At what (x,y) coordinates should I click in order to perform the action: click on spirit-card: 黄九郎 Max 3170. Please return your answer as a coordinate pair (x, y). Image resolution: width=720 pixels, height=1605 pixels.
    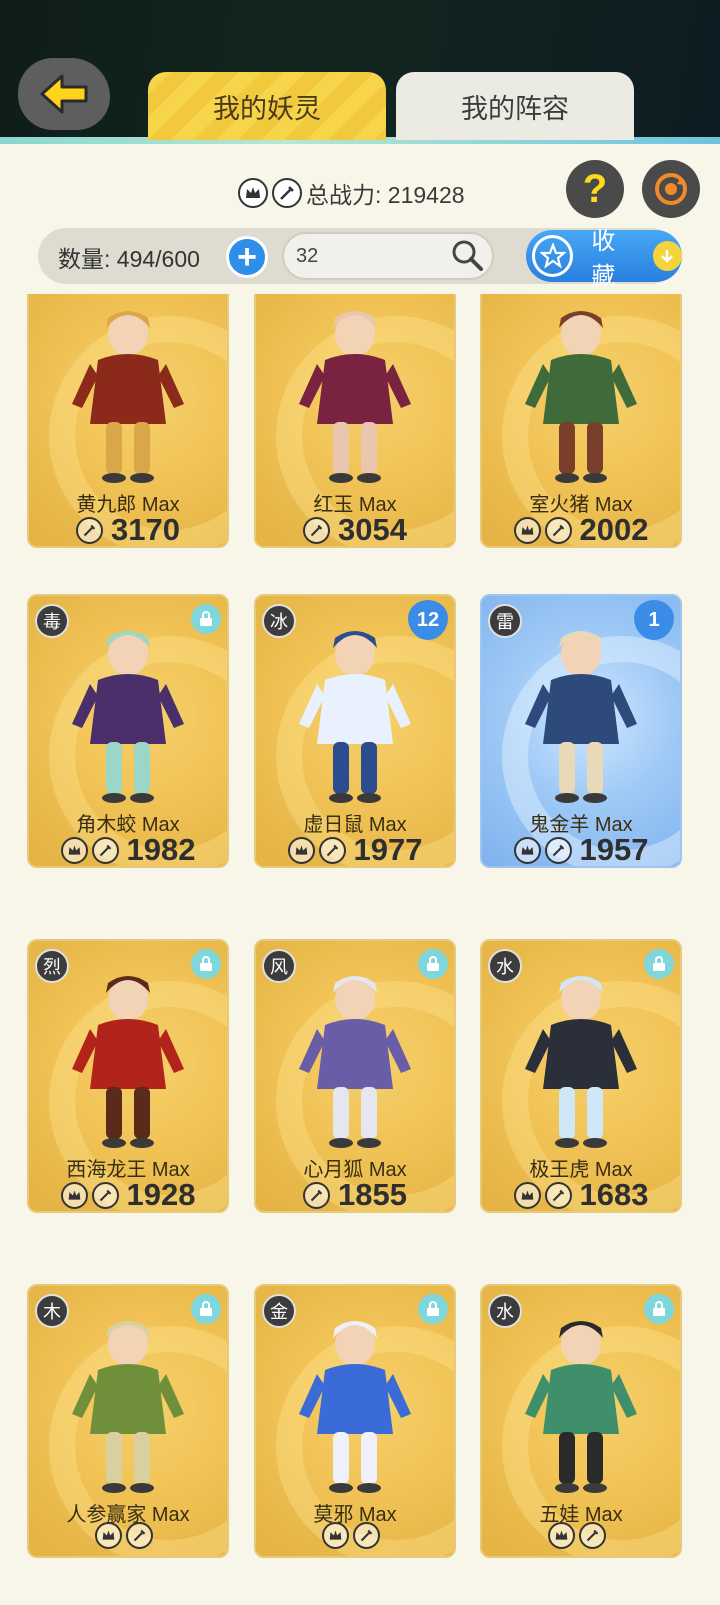
    Looking at the image, I should click on (128, 421).